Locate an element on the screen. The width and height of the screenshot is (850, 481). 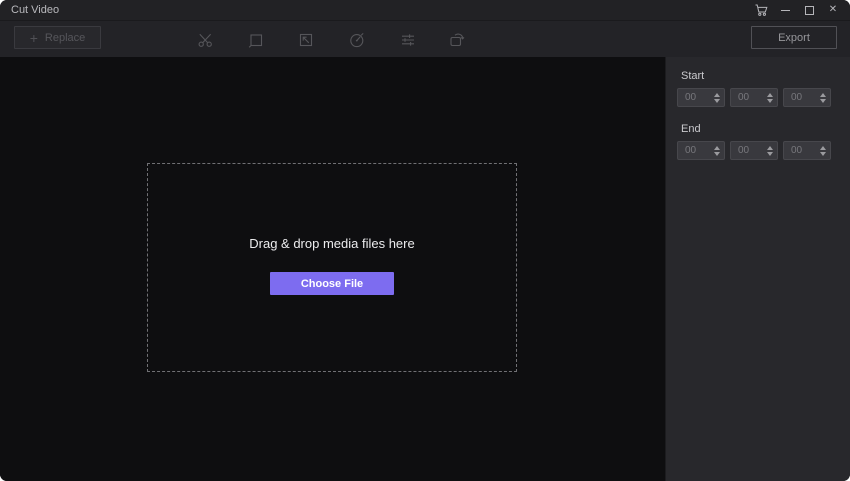
window-controls: ✕ is located at coordinates (797, 10).